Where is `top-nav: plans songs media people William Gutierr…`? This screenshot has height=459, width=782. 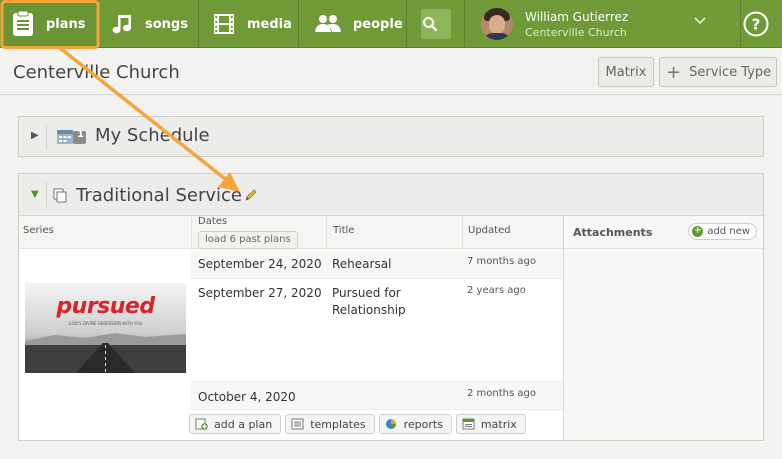
top-nav: plans songs media people William Gutierr… is located at coordinates (391, 24).